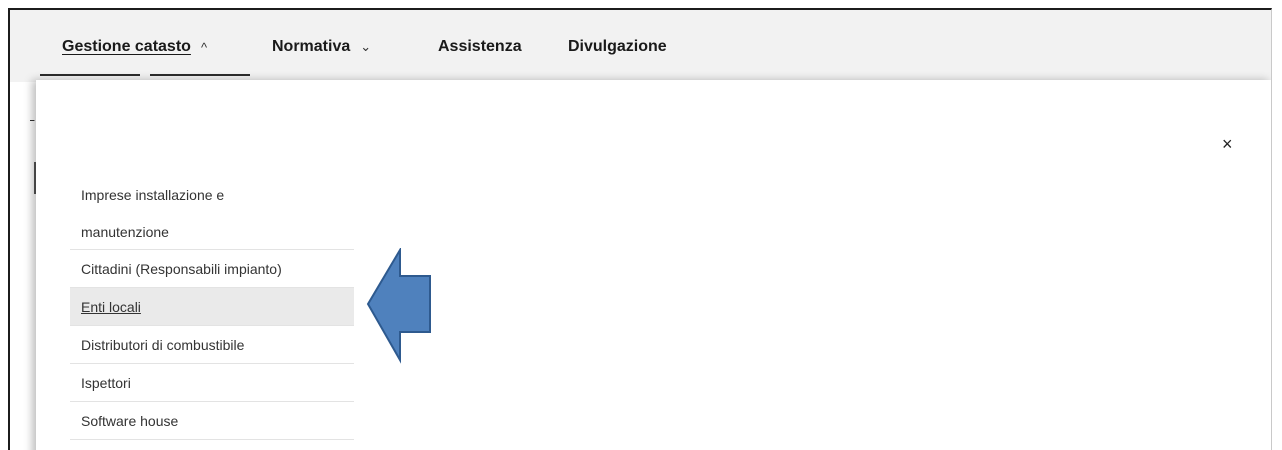 The image size is (1282, 450). What do you see at coordinates (106, 382) in the screenshot?
I see `submenu-item-label: Ispettori` at bounding box center [106, 382].